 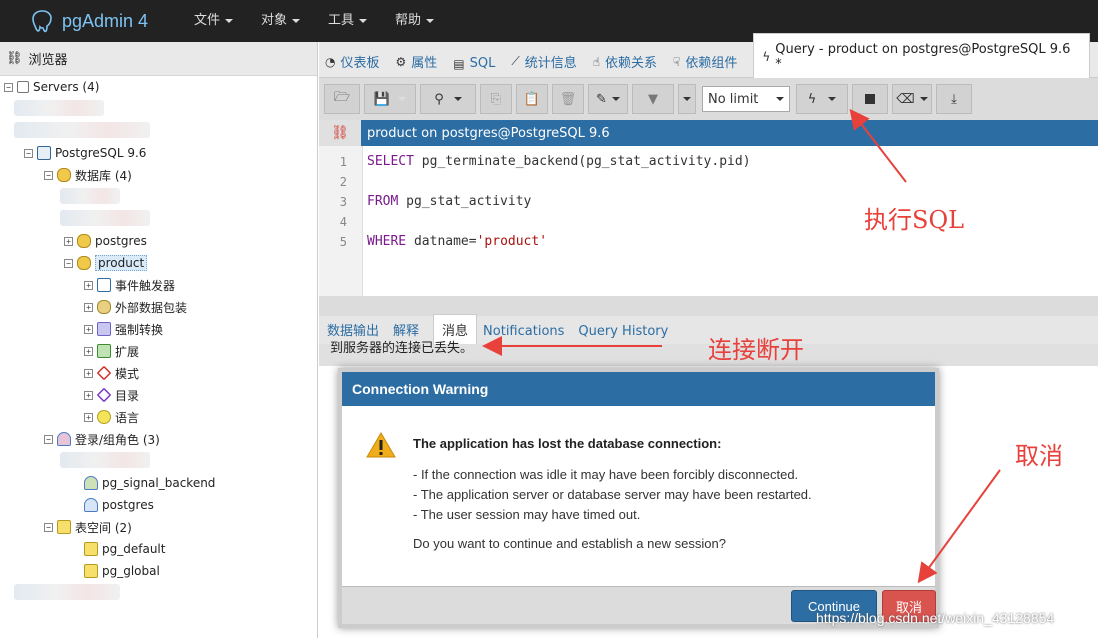 I want to click on annotation-execute: 执行SQL, so click(x=914, y=220).